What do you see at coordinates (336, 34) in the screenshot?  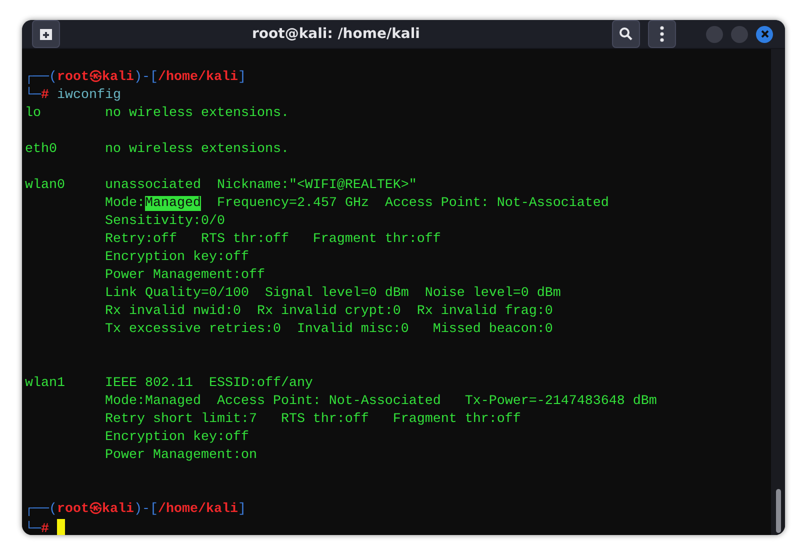 I see `window-title: root@kali: /home/kali` at bounding box center [336, 34].